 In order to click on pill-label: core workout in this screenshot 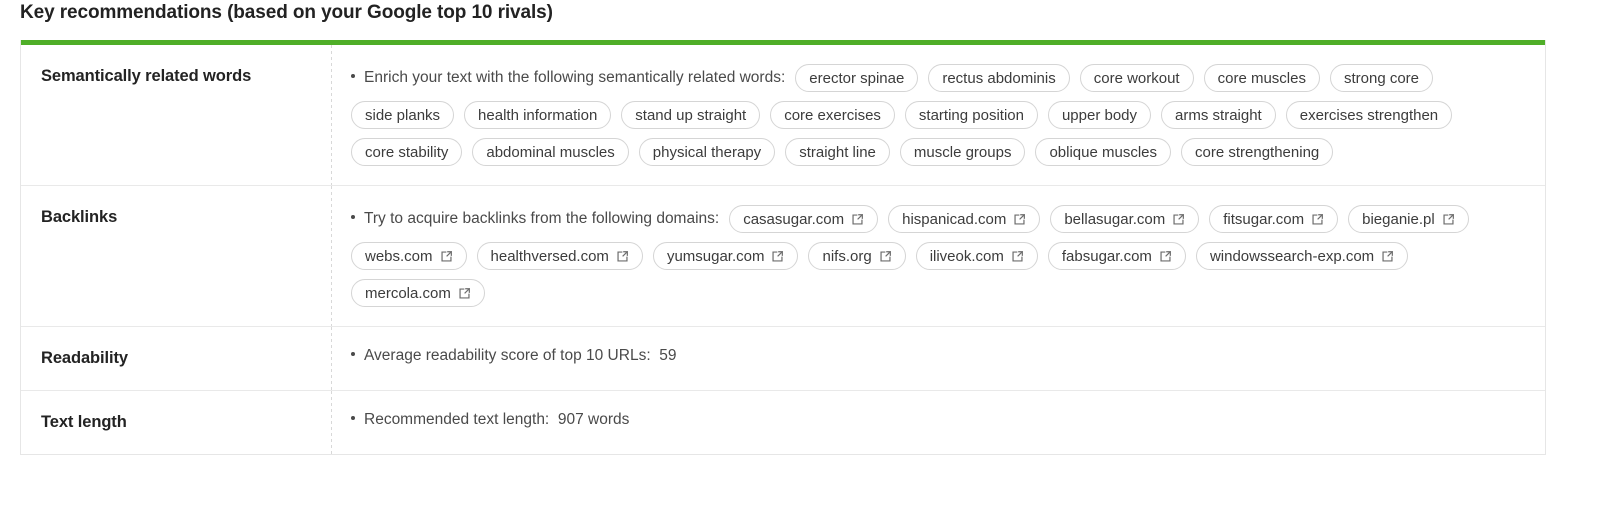, I will do `click(1136, 78)`.